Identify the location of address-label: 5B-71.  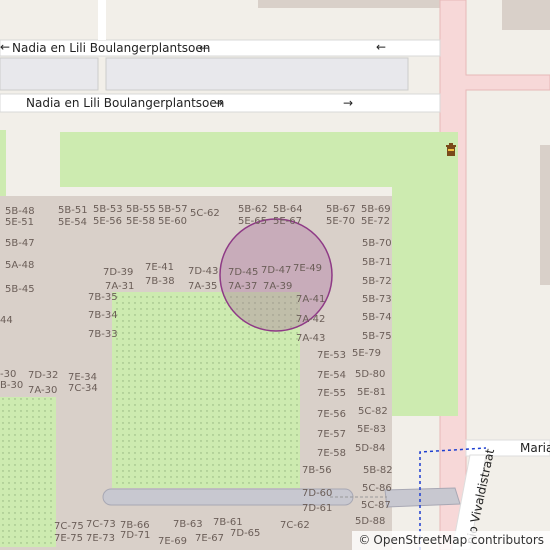
(377, 262).